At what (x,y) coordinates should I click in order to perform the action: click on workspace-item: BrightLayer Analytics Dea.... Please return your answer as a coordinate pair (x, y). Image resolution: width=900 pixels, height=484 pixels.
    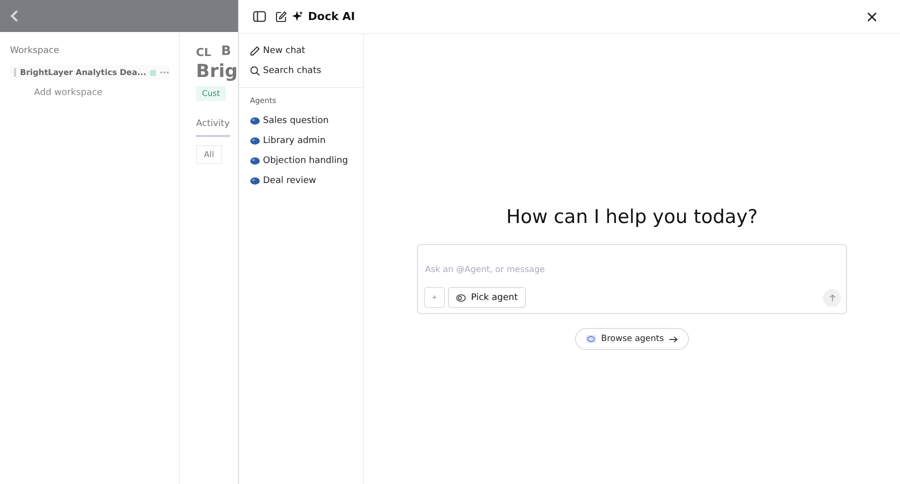
    Looking at the image, I should click on (90, 72).